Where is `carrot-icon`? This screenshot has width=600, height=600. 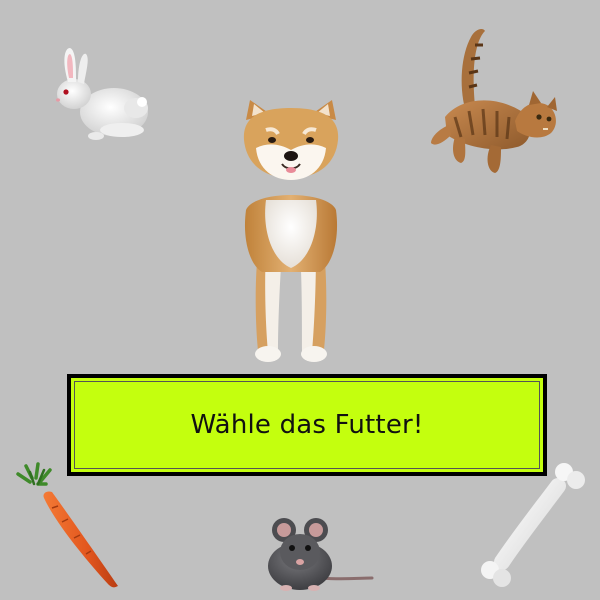 carrot-icon is located at coordinates (71, 527).